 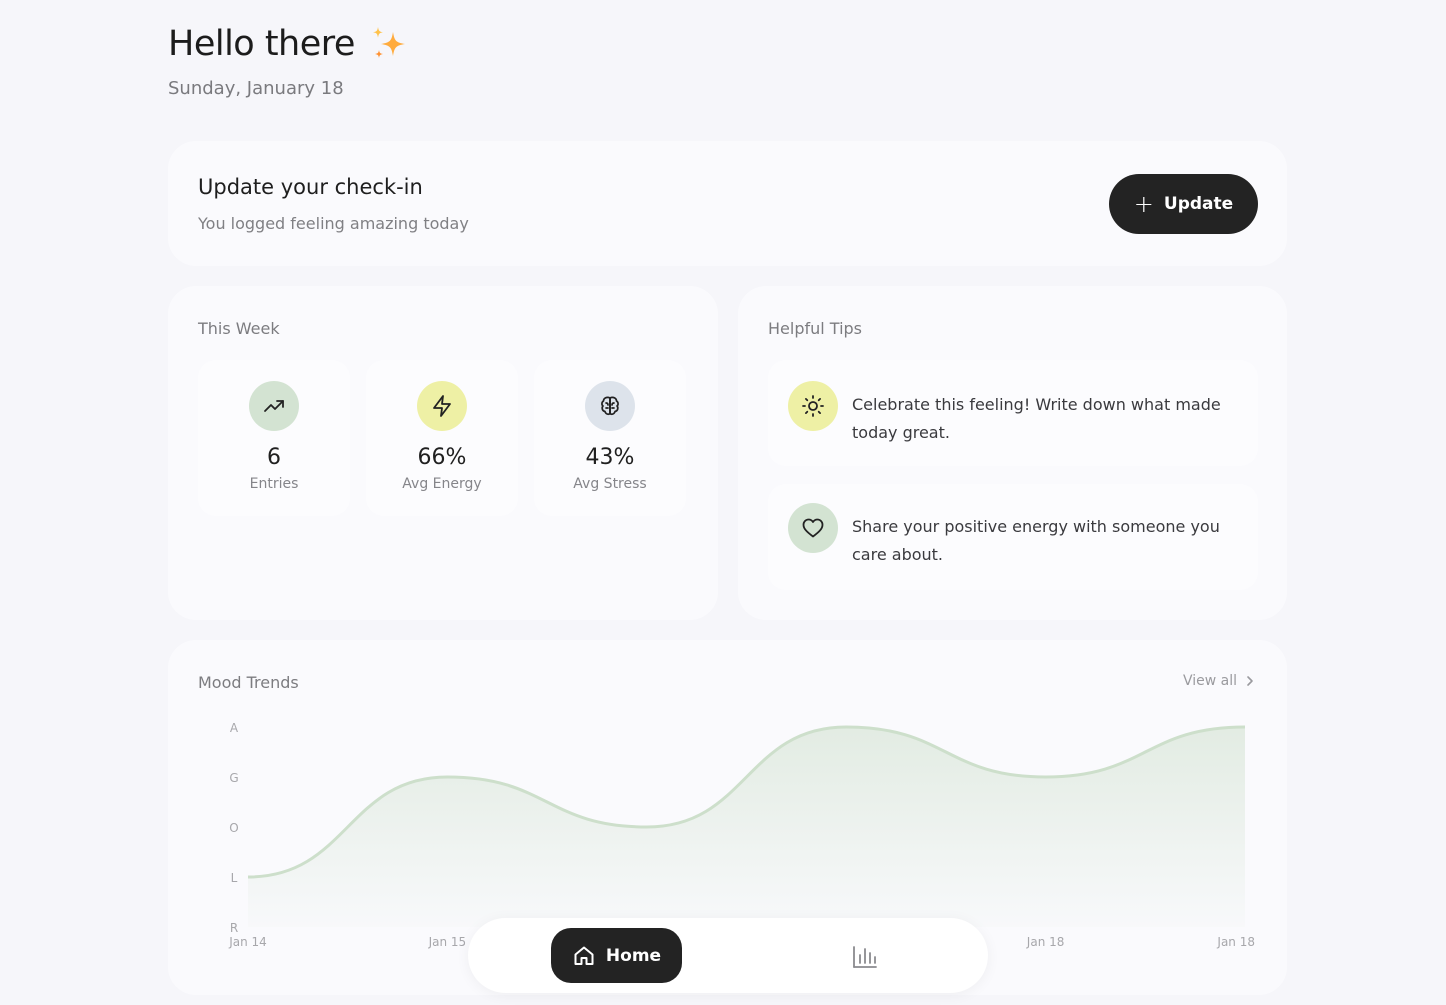 What do you see at coordinates (310, 187) in the screenshot?
I see `checkin-title: Update your check-in` at bounding box center [310, 187].